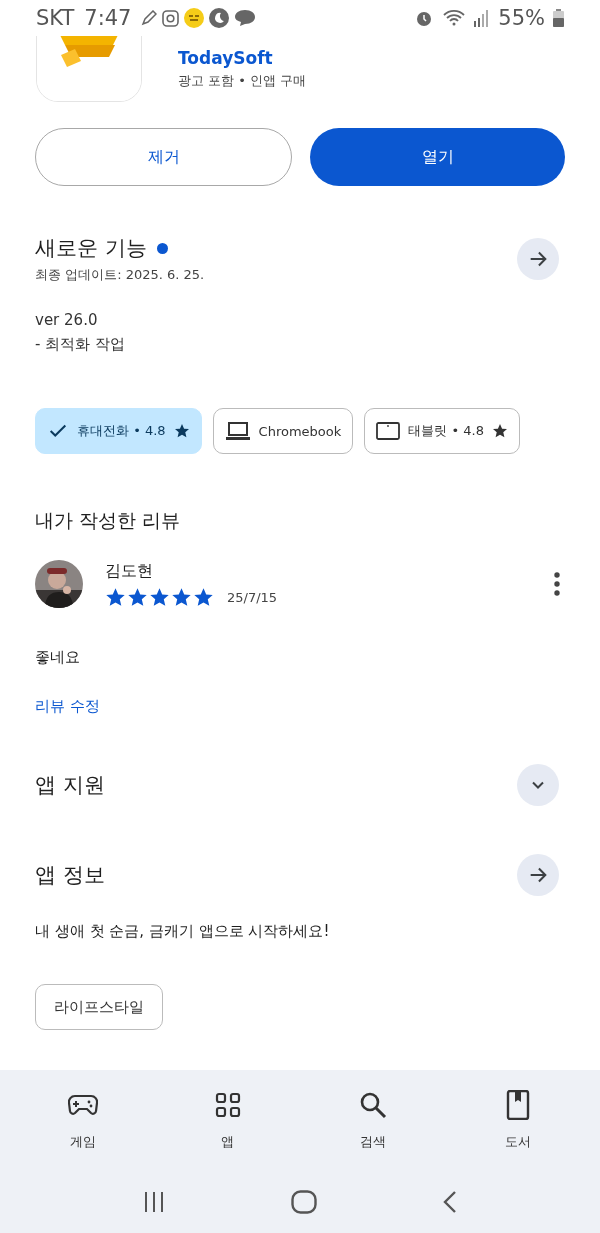 This screenshot has width=600, height=1233. Describe the element at coordinates (538, 785) in the screenshot. I see `expand-button` at that location.